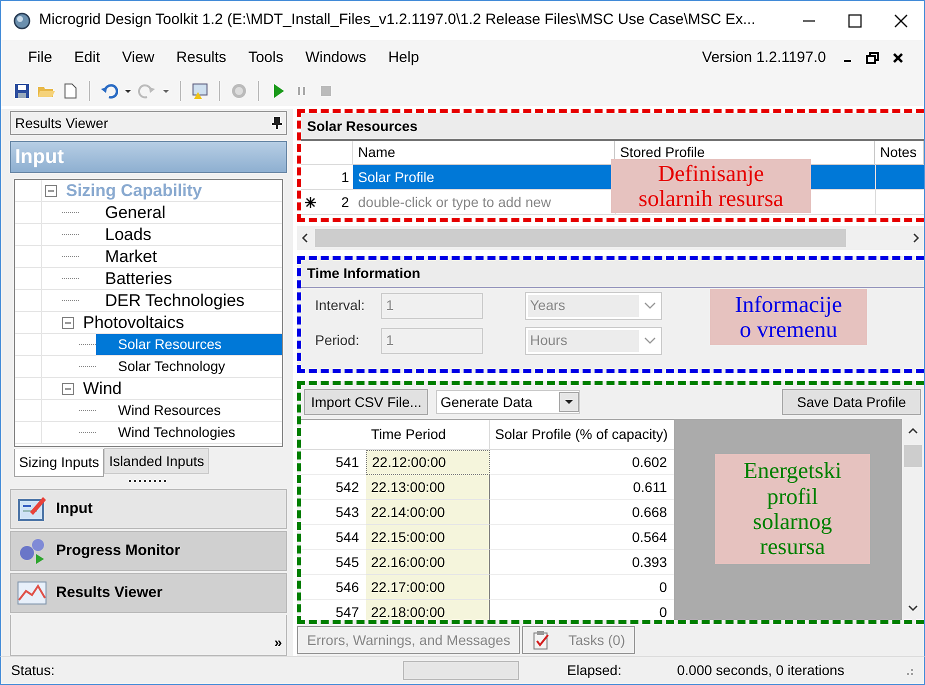 The width and height of the screenshot is (925, 685). Describe the element at coordinates (898, 58) in the screenshot. I see `close-icon` at that location.